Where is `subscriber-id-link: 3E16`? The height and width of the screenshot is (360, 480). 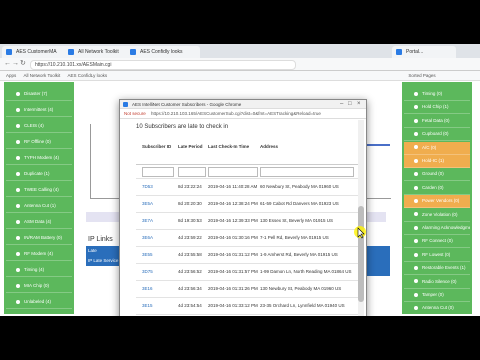 subscriber-id-link: 3E16 is located at coordinates (147, 289).